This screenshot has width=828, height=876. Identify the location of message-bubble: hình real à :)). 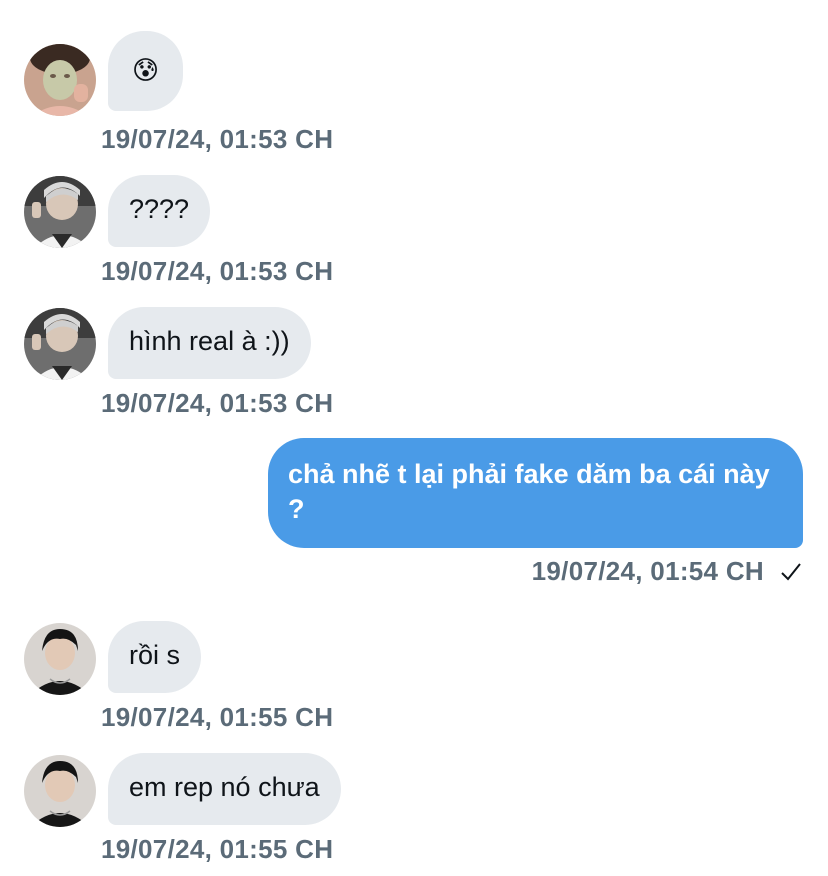
(209, 343).